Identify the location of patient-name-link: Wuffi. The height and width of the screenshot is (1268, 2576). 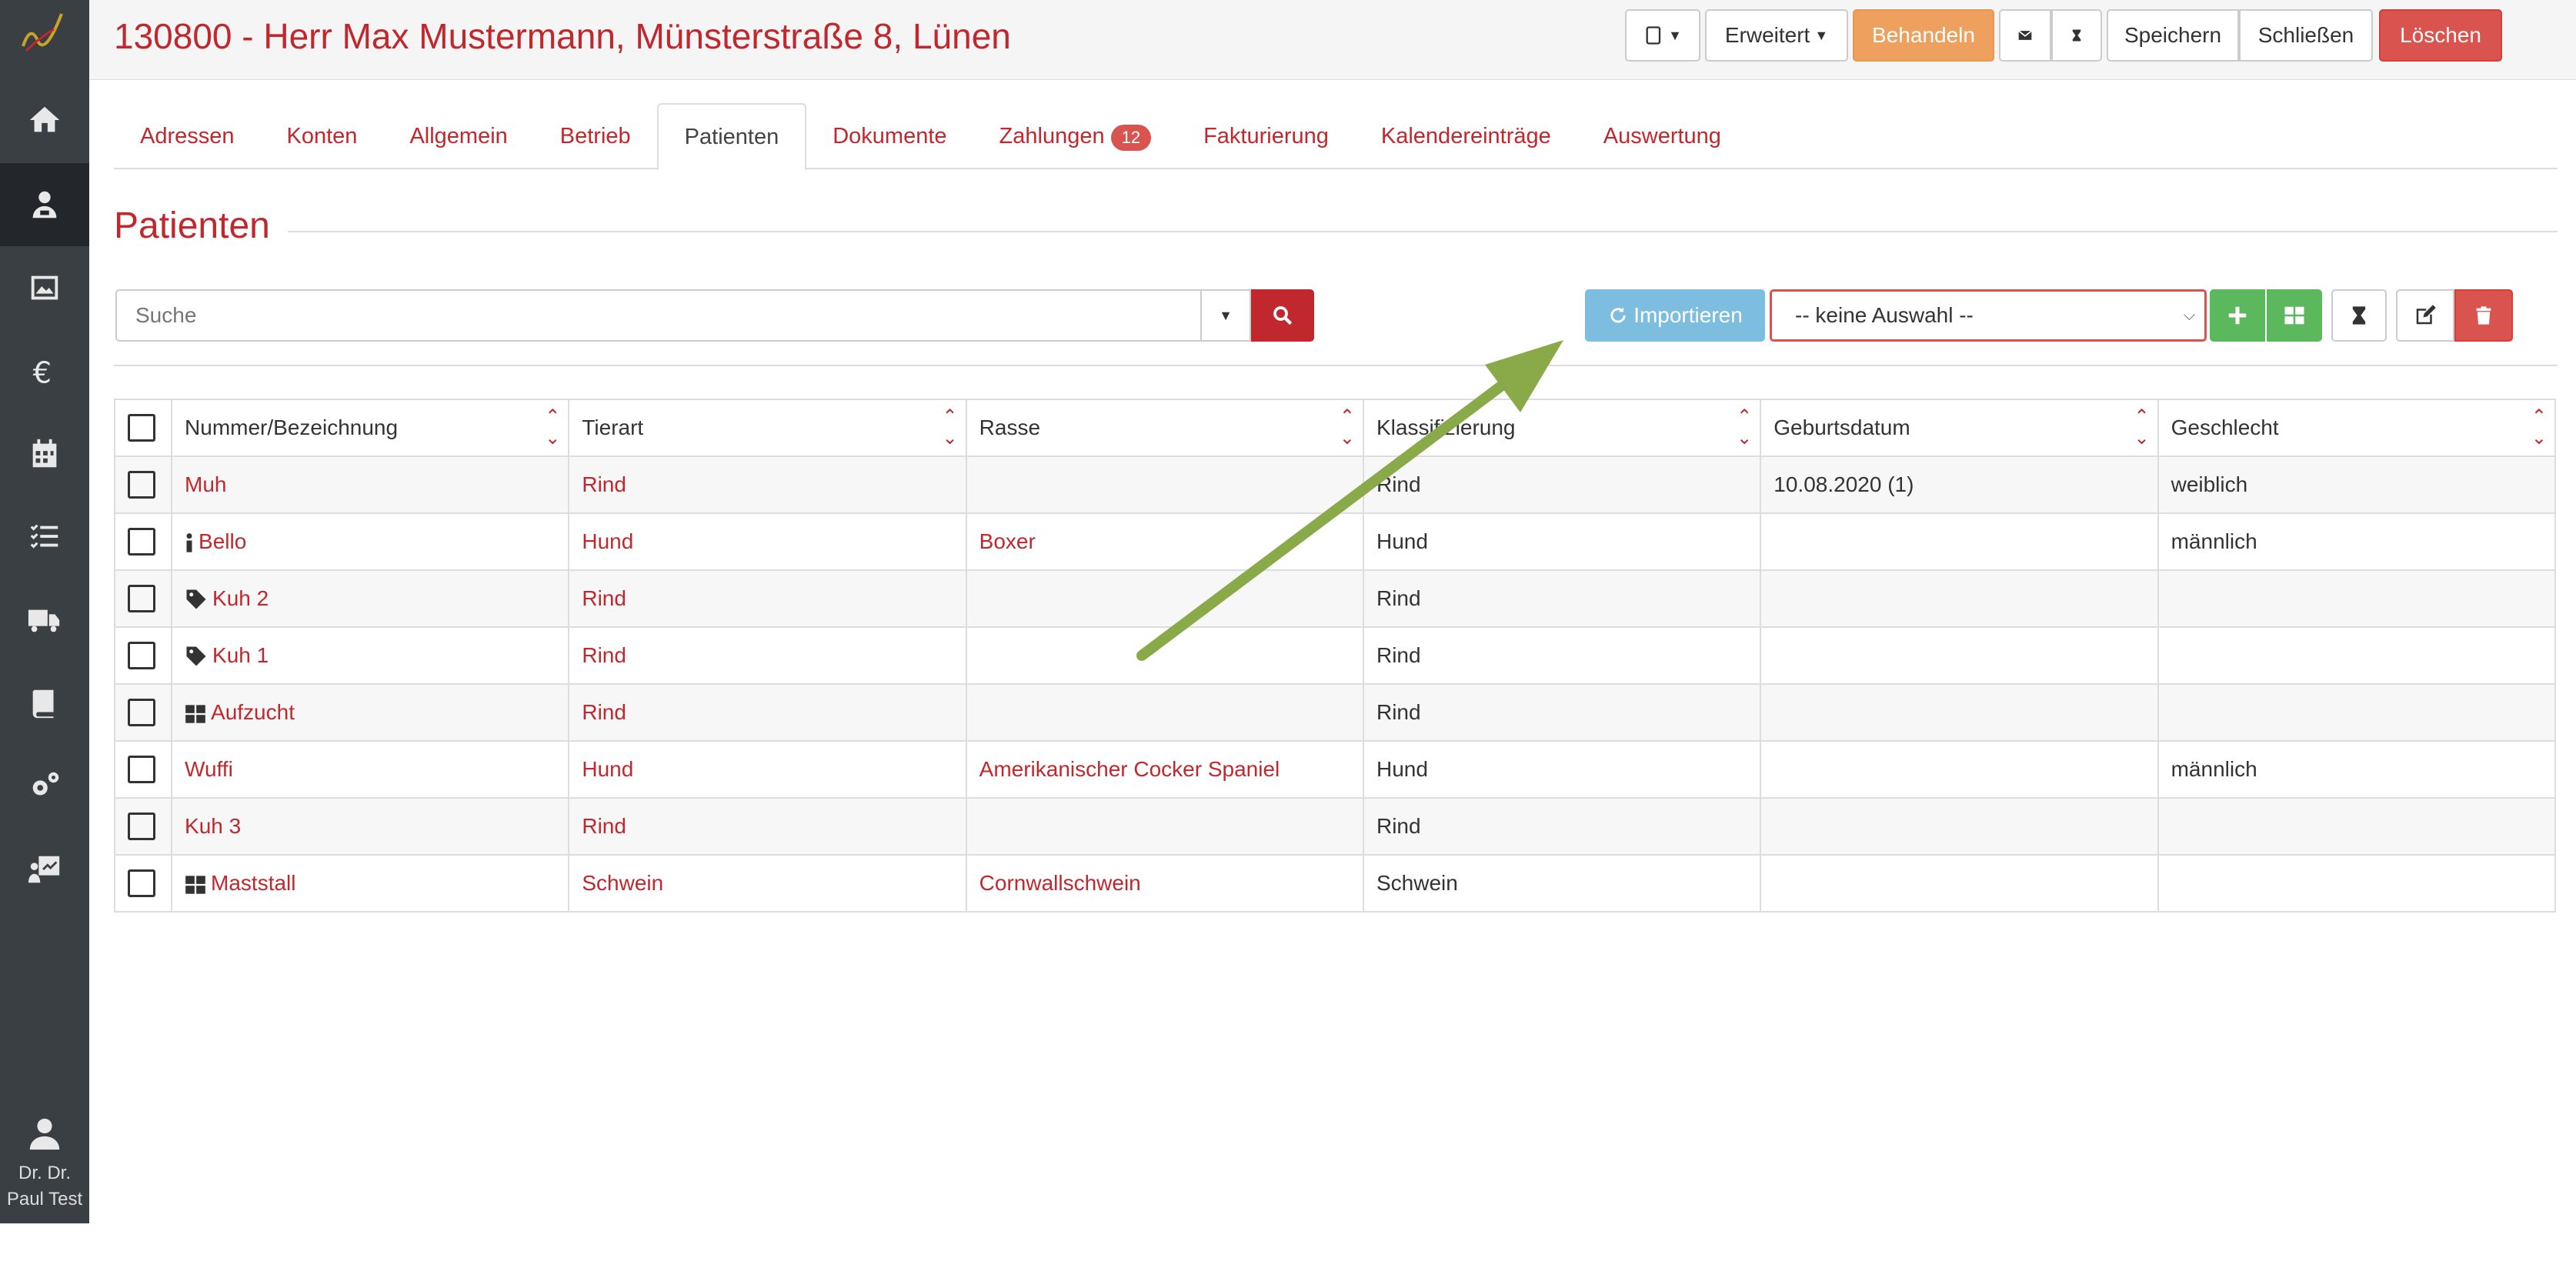
(209, 769).